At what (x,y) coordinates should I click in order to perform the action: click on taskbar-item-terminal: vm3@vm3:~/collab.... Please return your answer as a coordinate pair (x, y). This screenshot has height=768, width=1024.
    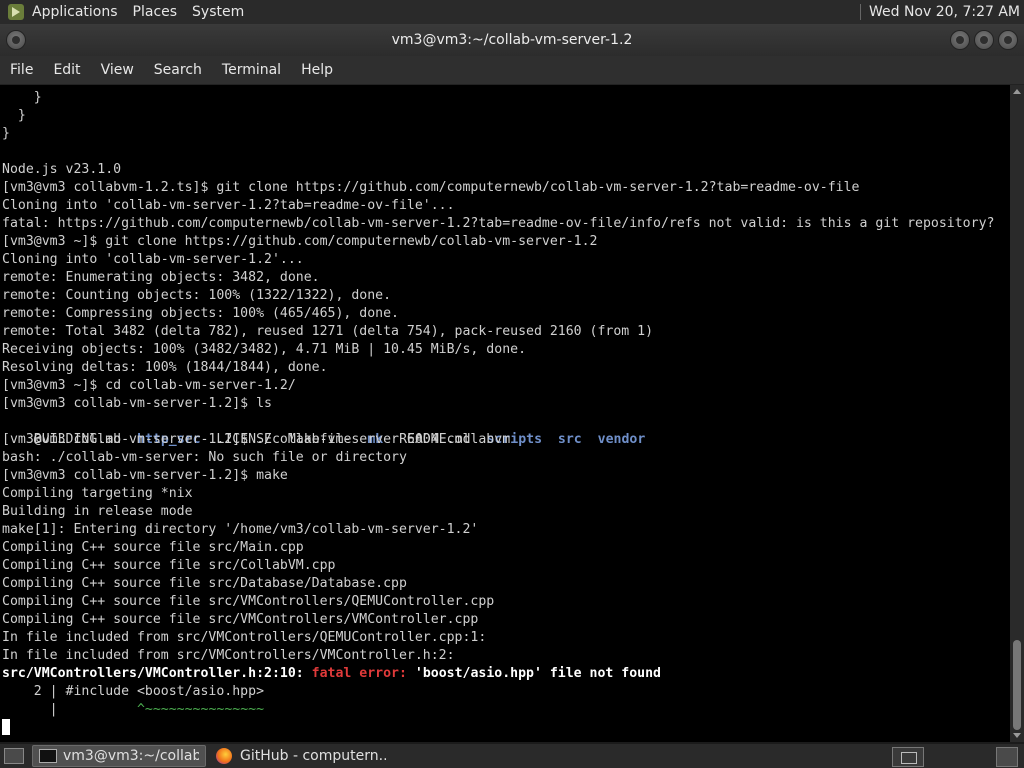
    Looking at the image, I should click on (119, 756).